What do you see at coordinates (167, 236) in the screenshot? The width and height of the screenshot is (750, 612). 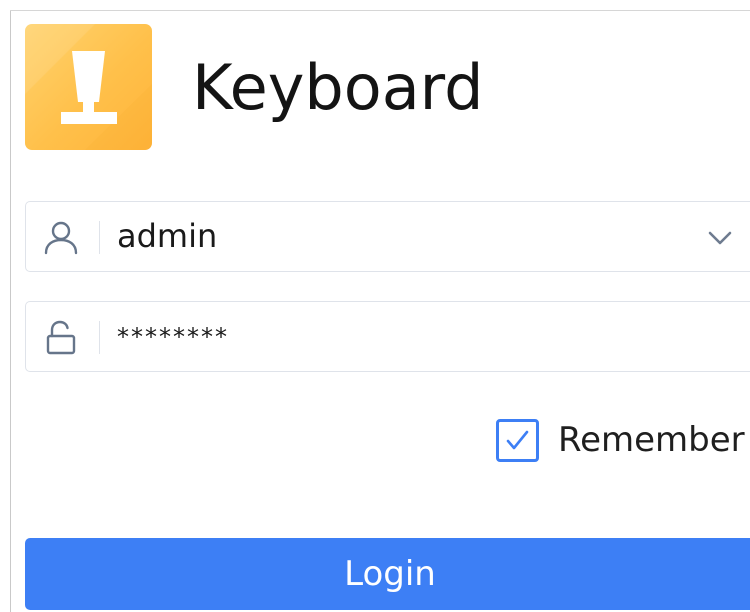 I see `username-input: admin` at bounding box center [167, 236].